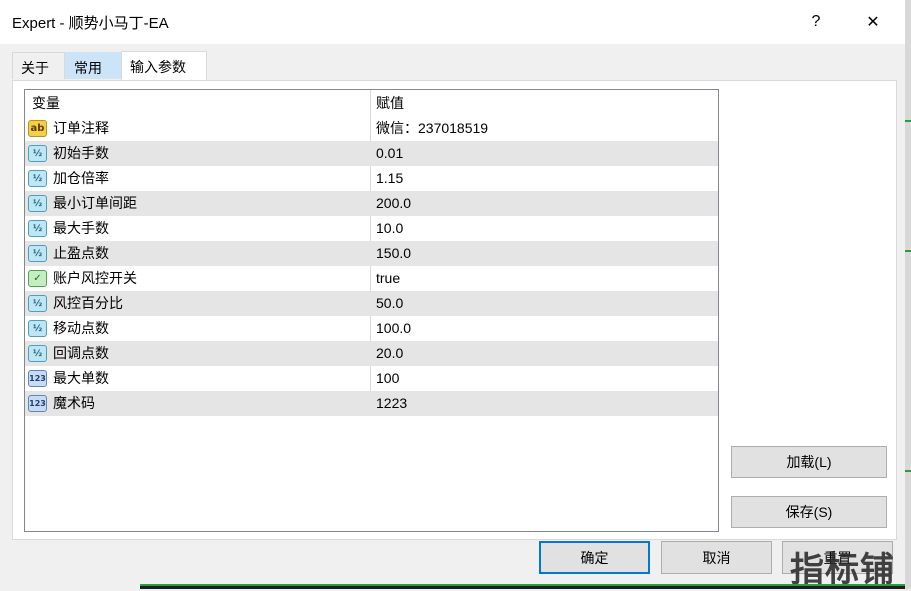 The width and height of the screenshot is (911, 591). What do you see at coordinates (452, 22) in the screenshot?
I see `title-bar: Expert - 顺势小马丁-EA ? ✕` at bounding box center [452, 22].